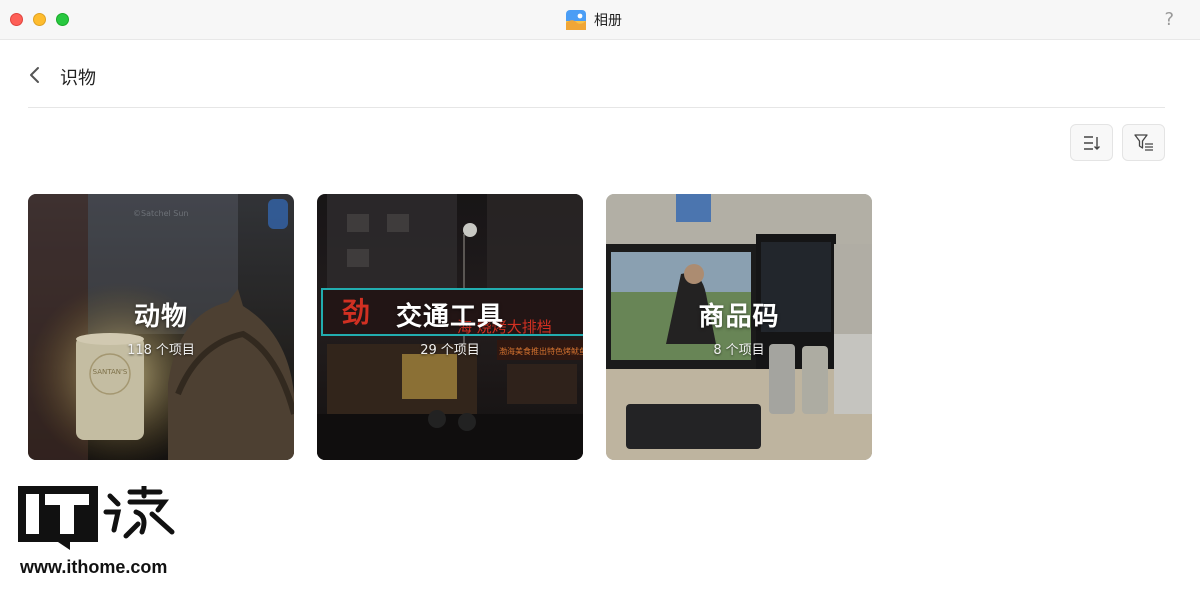 Image resolution: width=1200 pixels, height=591 pixels. I want to click on sort-button, so click(1091, 142).